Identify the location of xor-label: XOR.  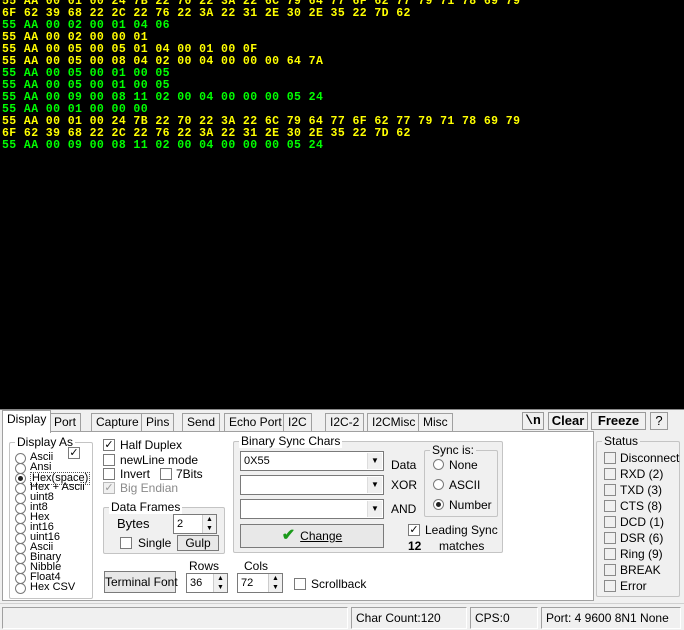
(404, 485).